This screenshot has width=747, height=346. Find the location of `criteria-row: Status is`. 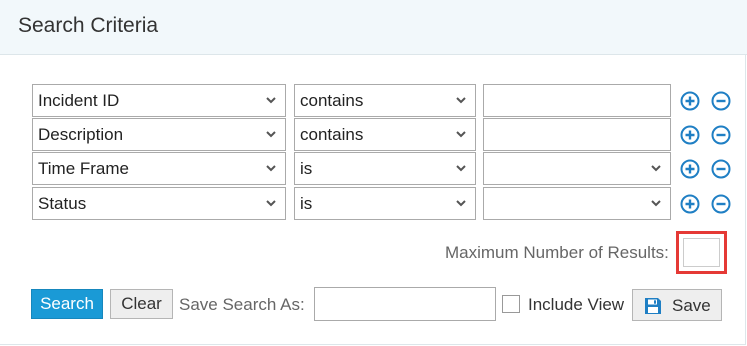

criteria-row: Status is is located at coordinates (387, 203).